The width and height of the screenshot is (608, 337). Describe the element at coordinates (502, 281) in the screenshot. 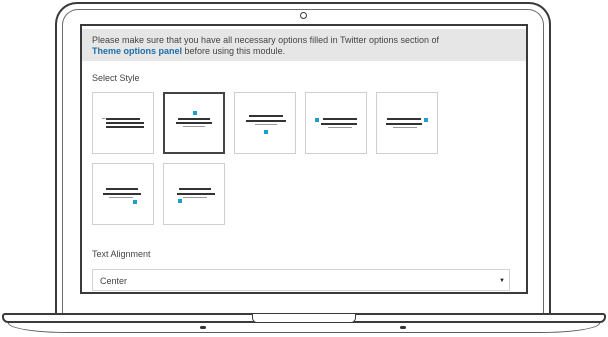

I see `dropdown-arrow-icon: ▼` at that location.